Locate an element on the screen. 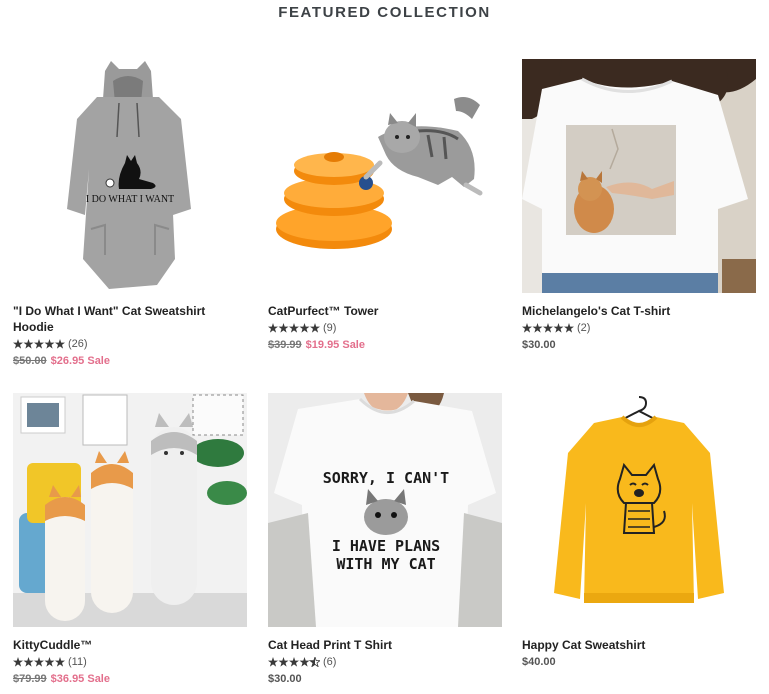  svg-text: SORRY, I CAN'T is located at coordinates (386, 478).